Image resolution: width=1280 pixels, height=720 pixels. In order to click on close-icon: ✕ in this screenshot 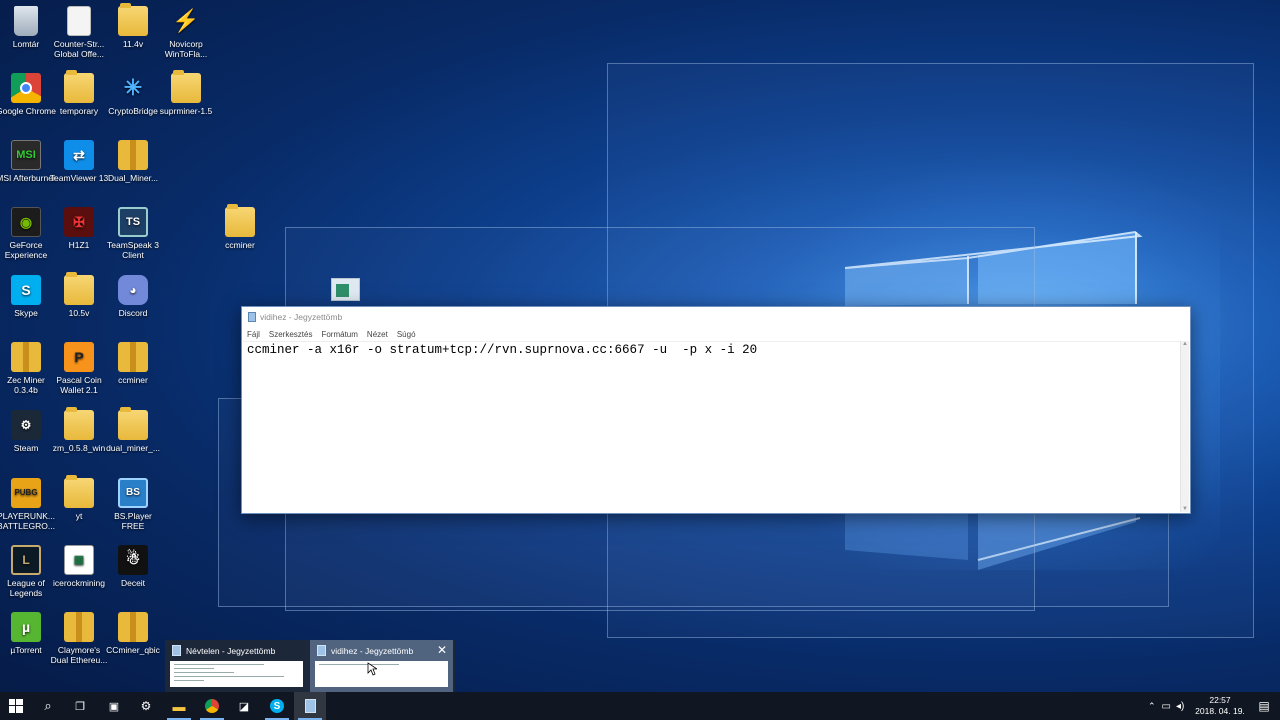, I will do `click(442, 650)`.